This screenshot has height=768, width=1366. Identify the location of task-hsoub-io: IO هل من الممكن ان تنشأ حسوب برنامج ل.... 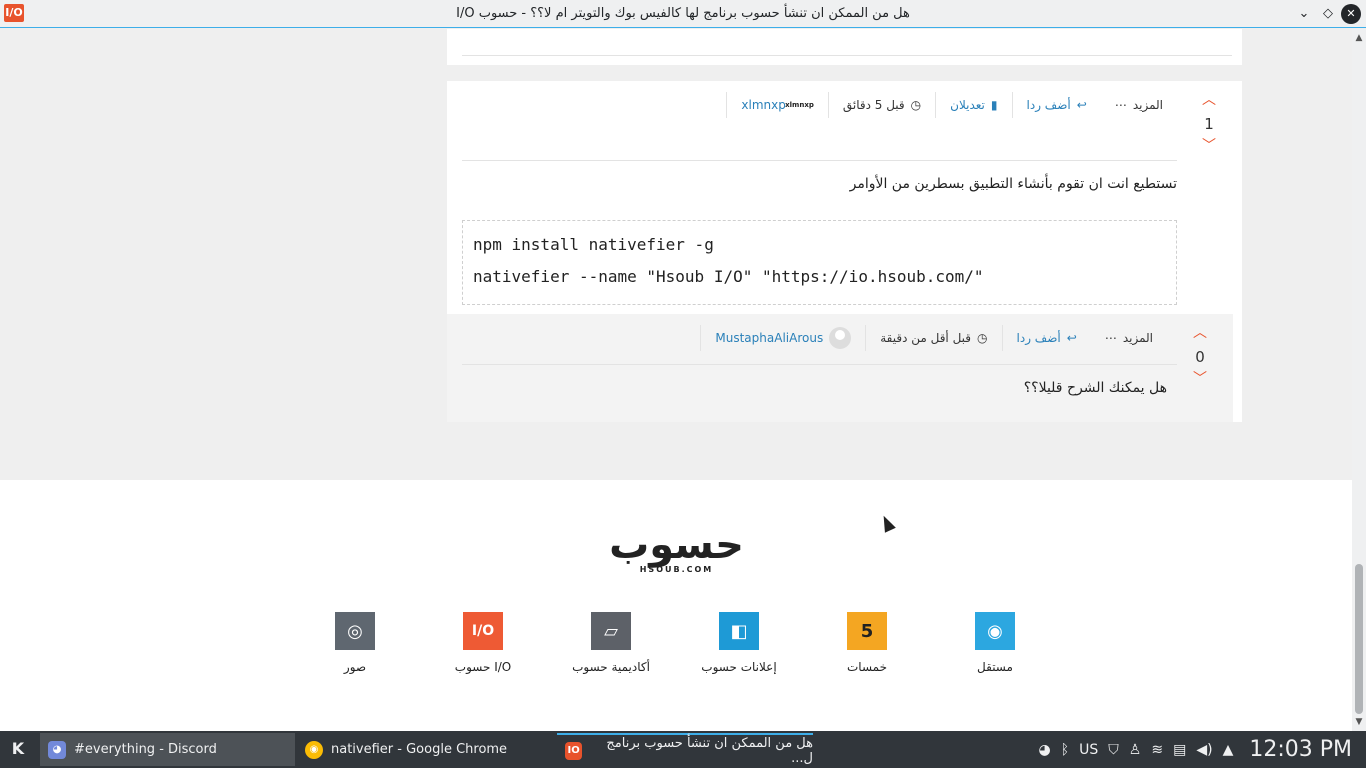
(685, 749).